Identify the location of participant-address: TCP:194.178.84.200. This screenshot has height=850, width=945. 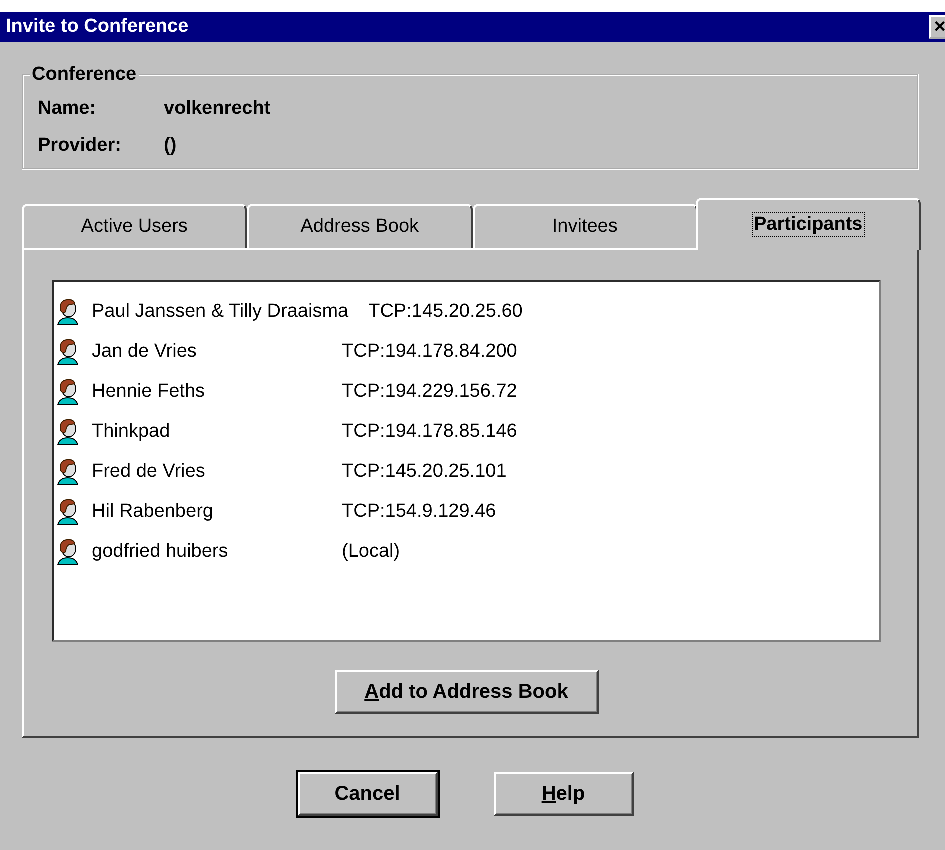
(430, 352).